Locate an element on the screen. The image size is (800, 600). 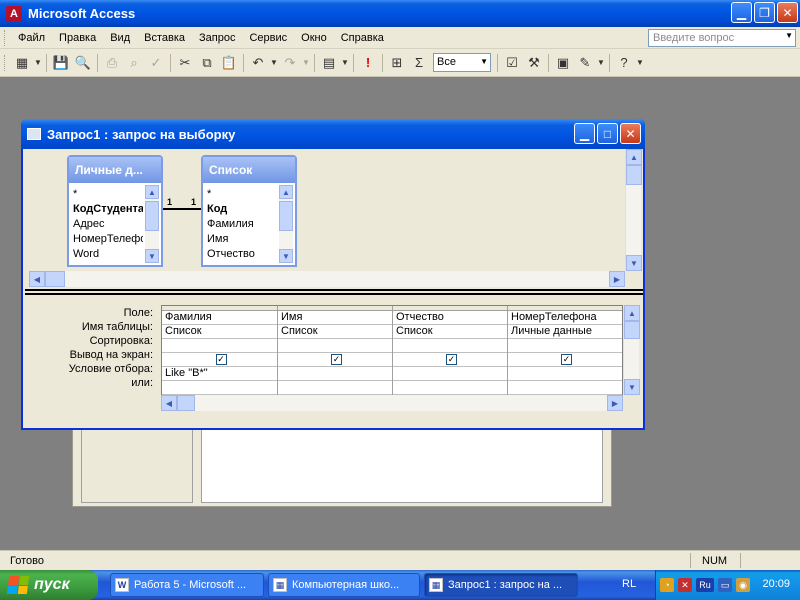
grid-column: НомерТелефона Личные данные ✓ is located at coordinates (565, 351).